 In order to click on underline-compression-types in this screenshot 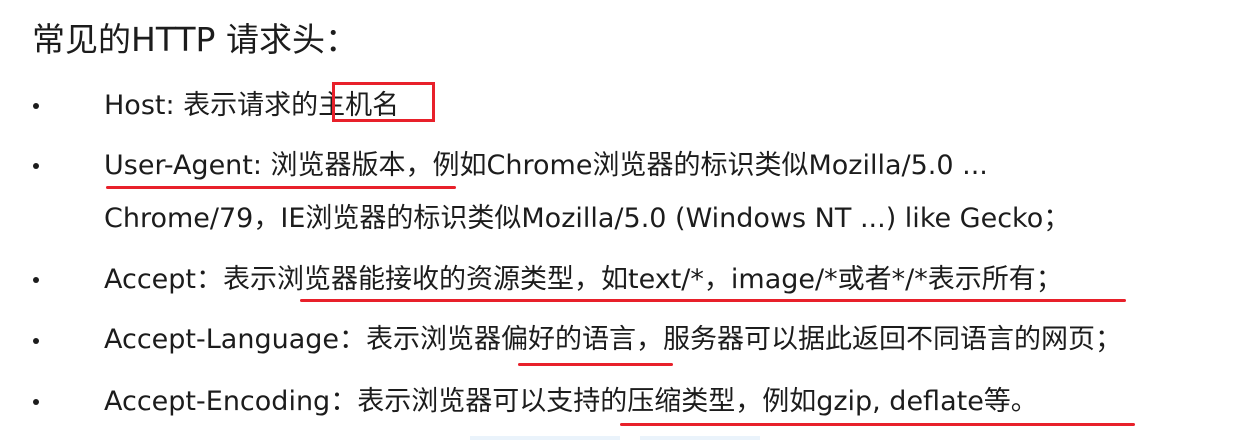, I will do `click(877, 424)`.